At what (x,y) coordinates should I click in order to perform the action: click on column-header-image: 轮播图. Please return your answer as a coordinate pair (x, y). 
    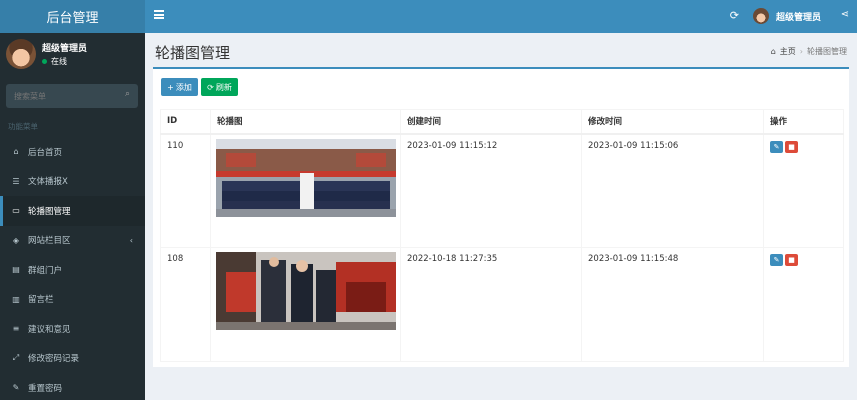
    Looking at the image, I should click on (305, 122).